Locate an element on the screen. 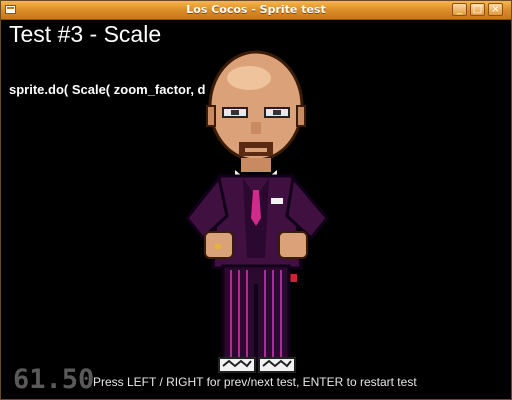  close-button: × is located at coordinates (495, 9).